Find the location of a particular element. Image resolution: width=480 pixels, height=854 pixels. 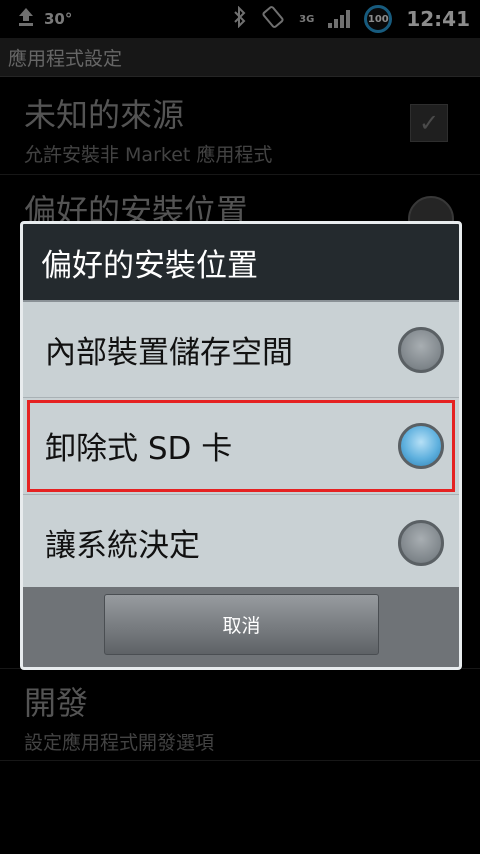

option-label: 卸除式 SD 卡 is located at coordinates (139, 449).